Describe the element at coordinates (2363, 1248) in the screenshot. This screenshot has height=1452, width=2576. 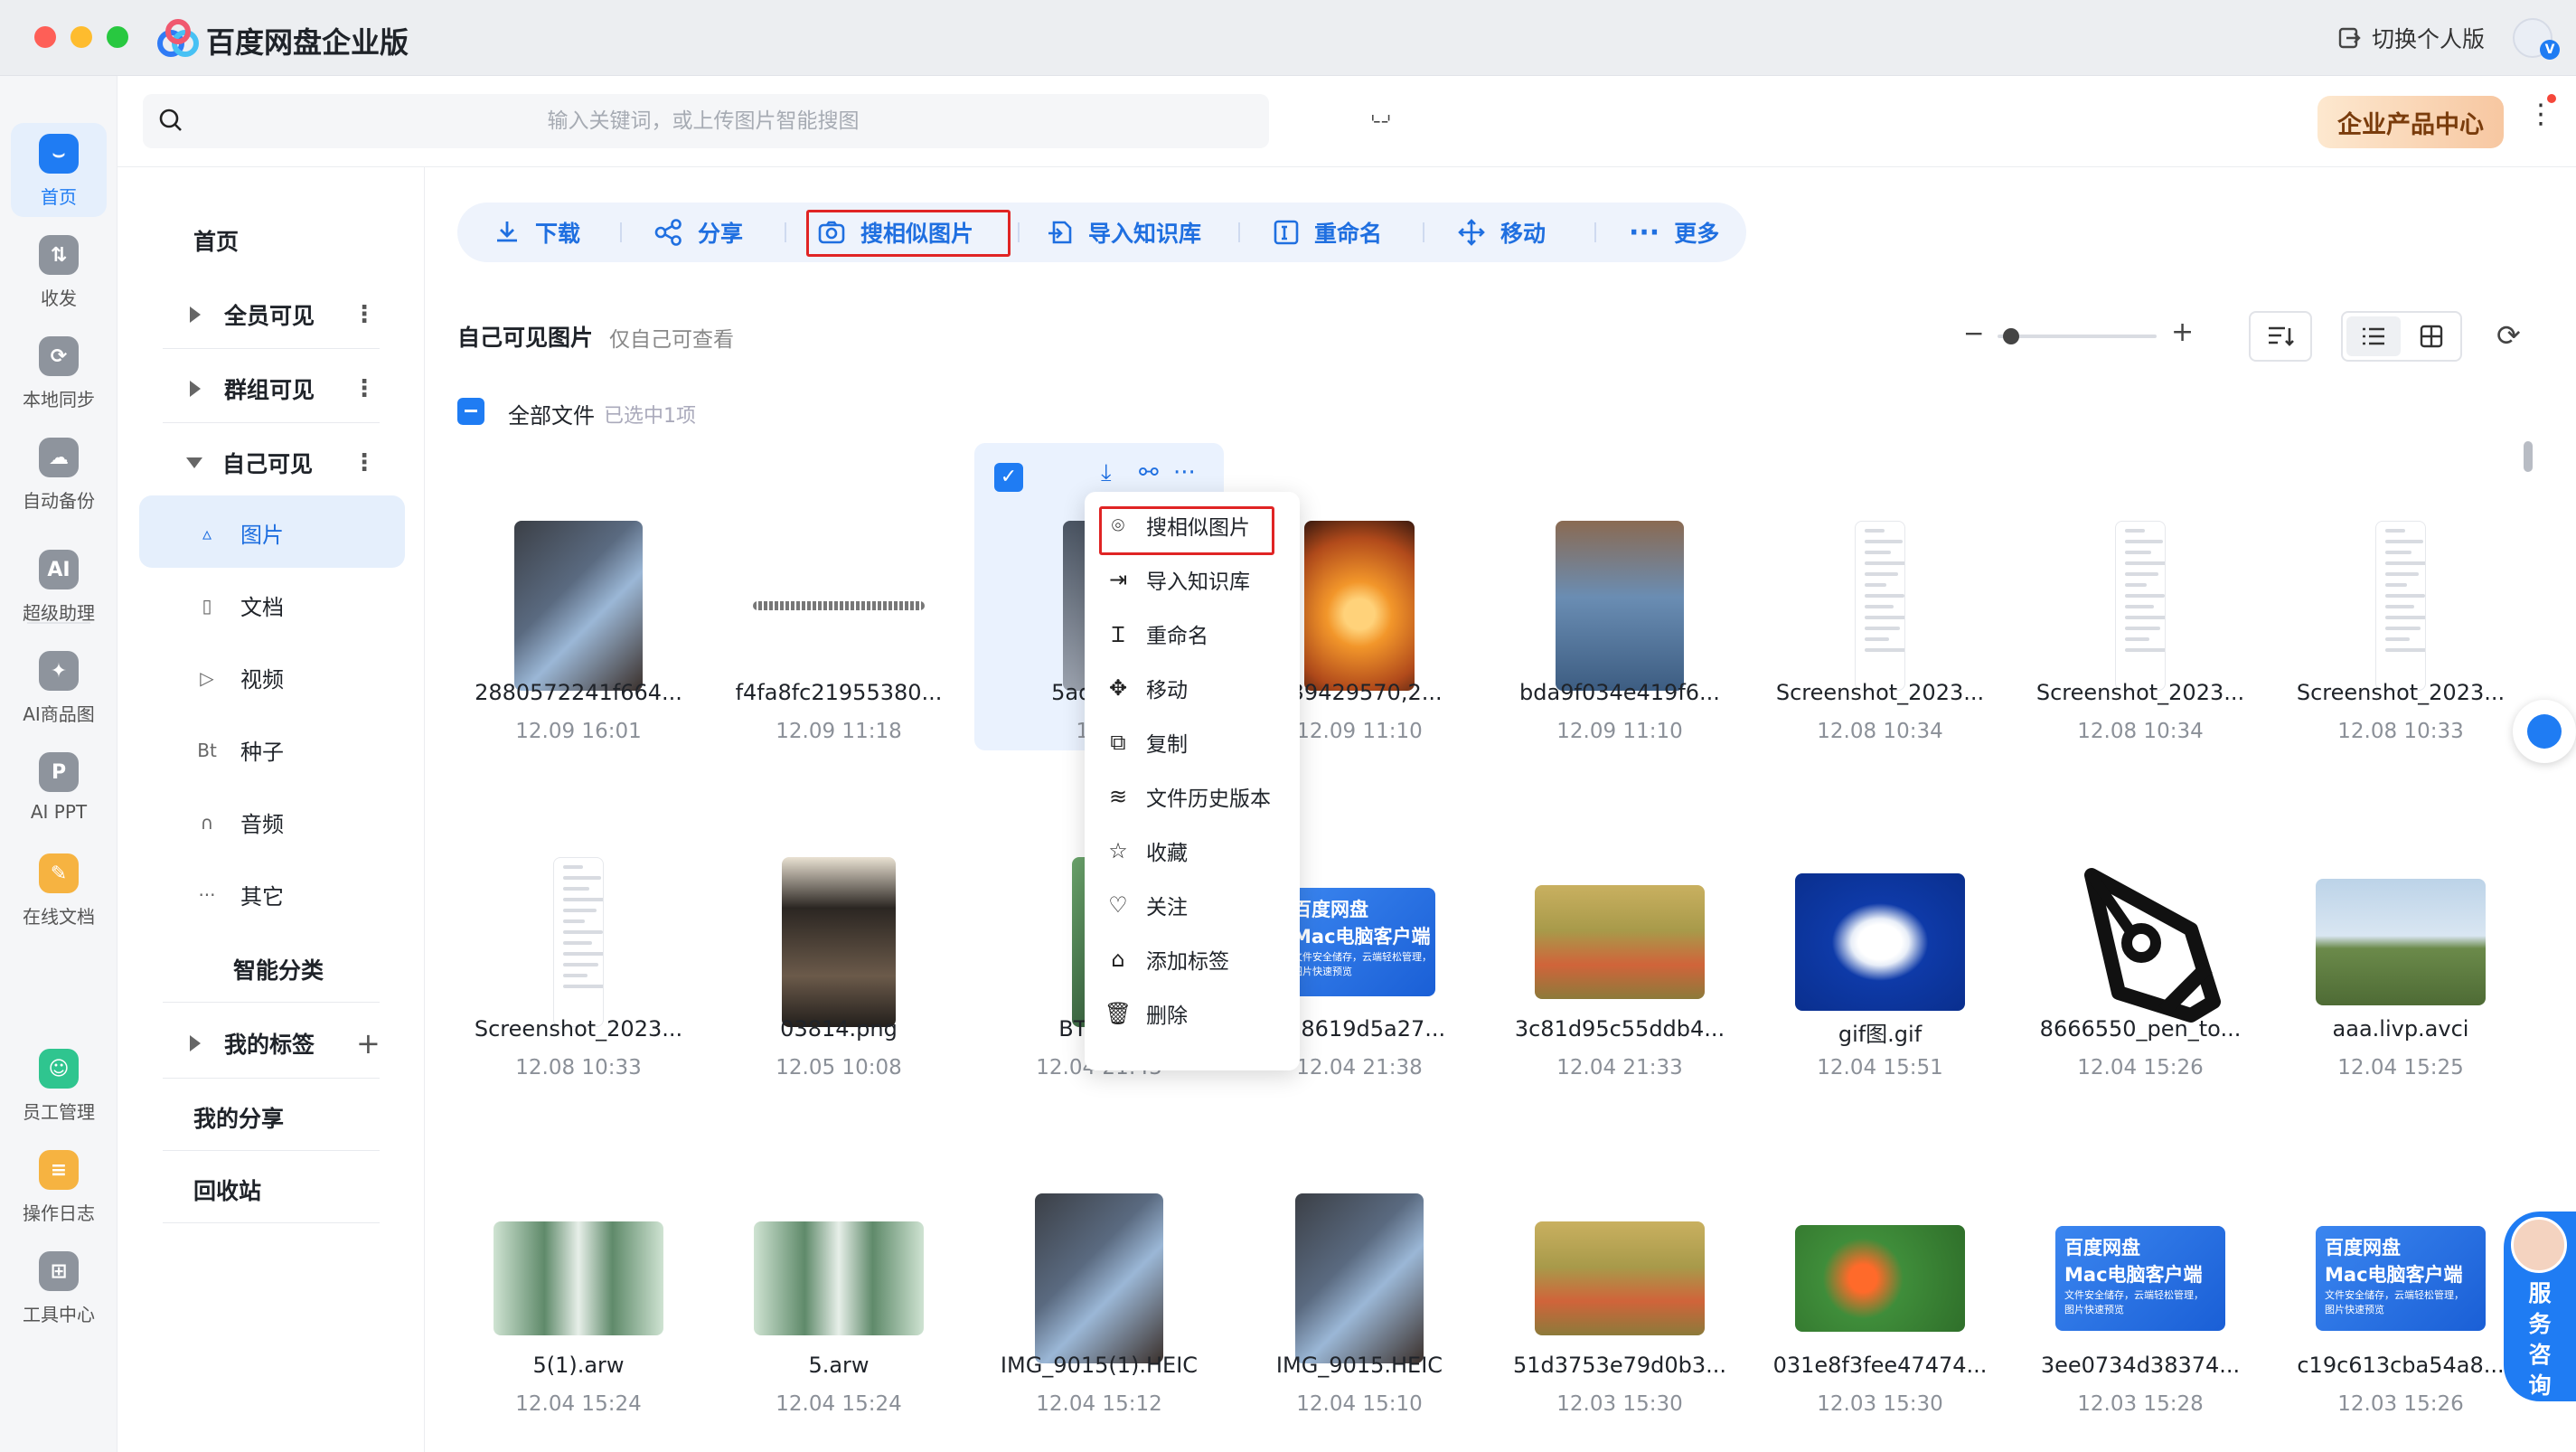
I see `thumbnail-banner-text: 百度网盘` at that location.